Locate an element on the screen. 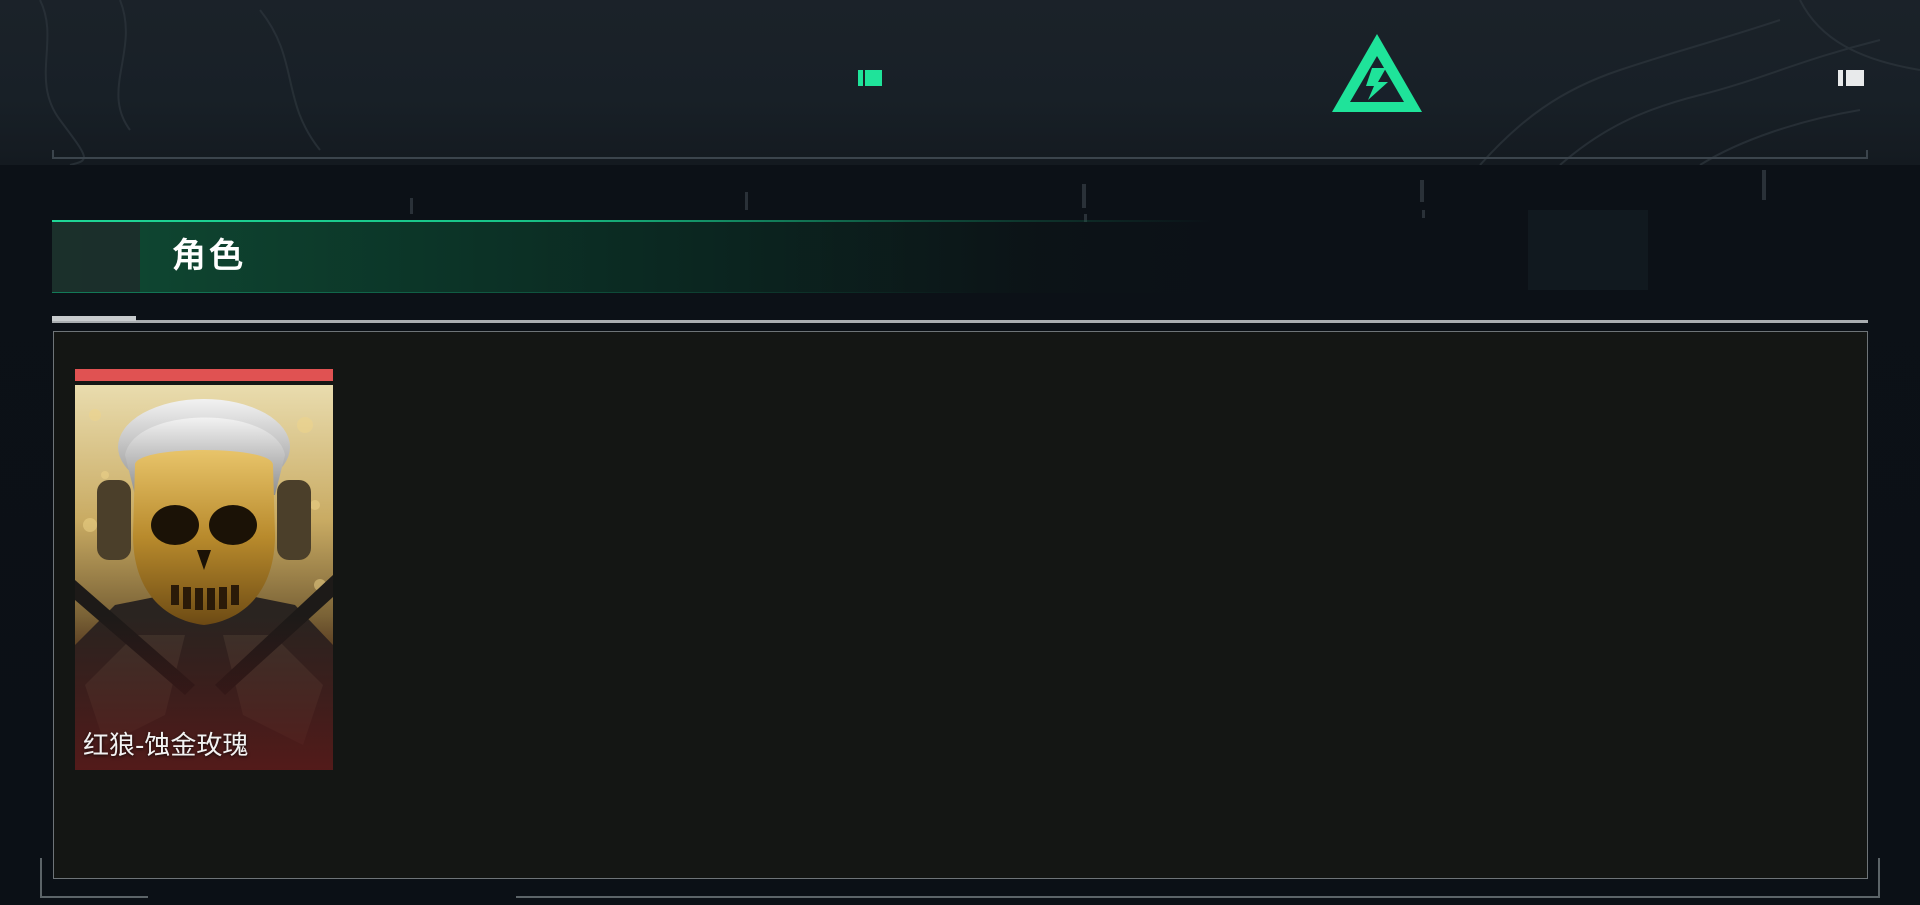 Image resolution: width=1920 pixels, height=905 pixels. section-divider-accent is located at coordinates (94, 318).